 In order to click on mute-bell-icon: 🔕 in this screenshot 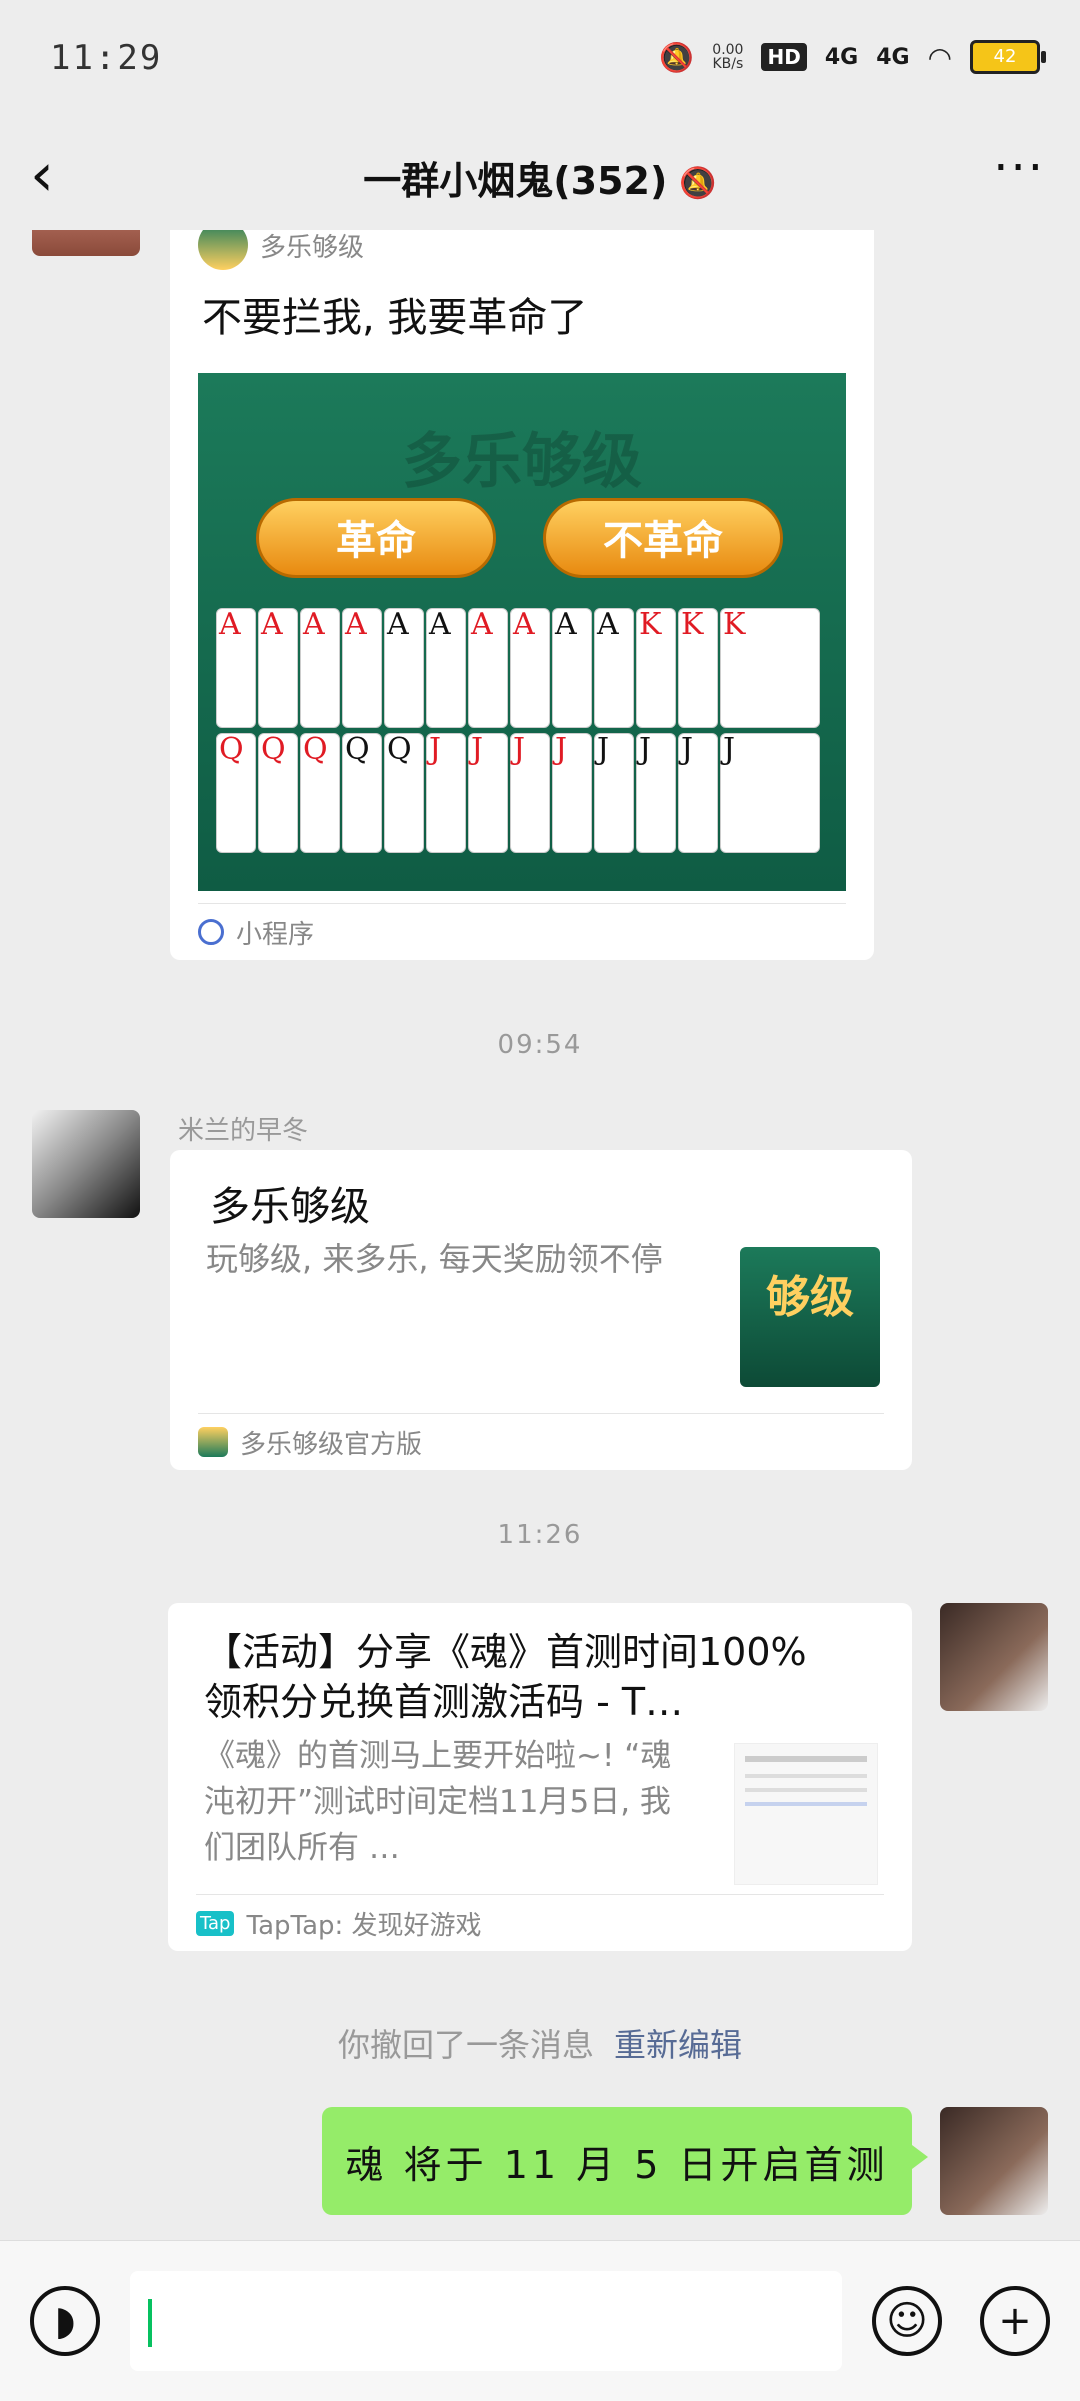, I will do `click(677, 57)`.